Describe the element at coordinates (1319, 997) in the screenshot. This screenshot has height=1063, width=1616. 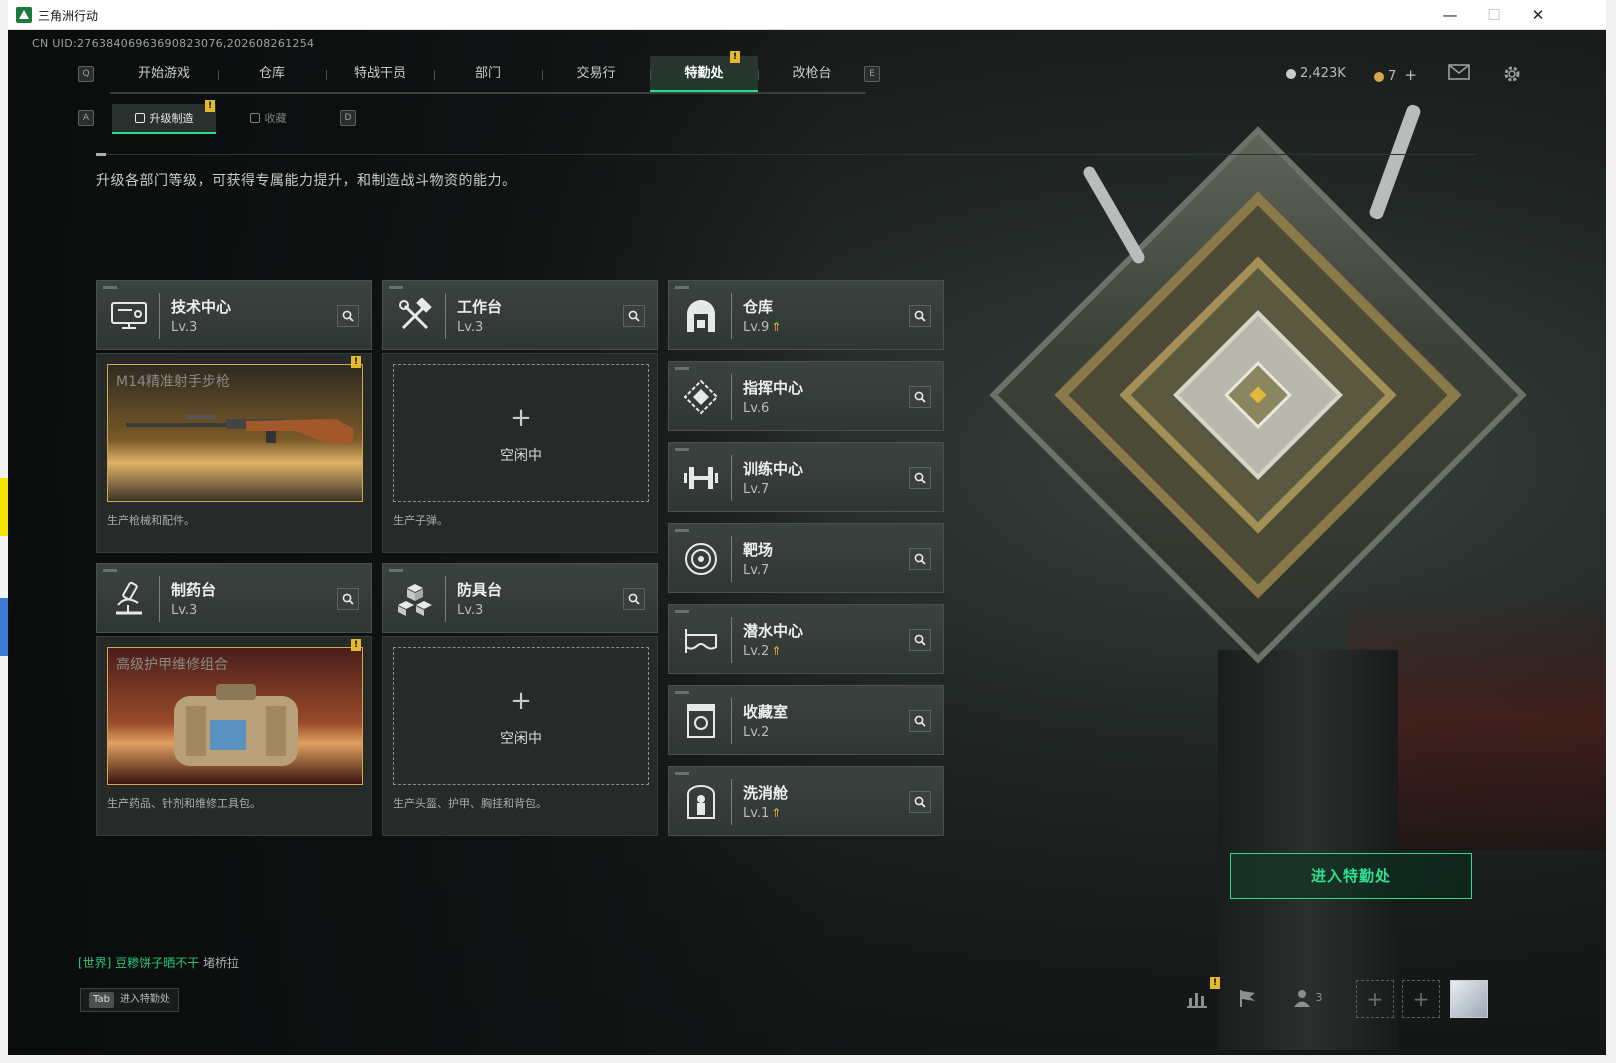
I see `friends-count: 3` at that location.